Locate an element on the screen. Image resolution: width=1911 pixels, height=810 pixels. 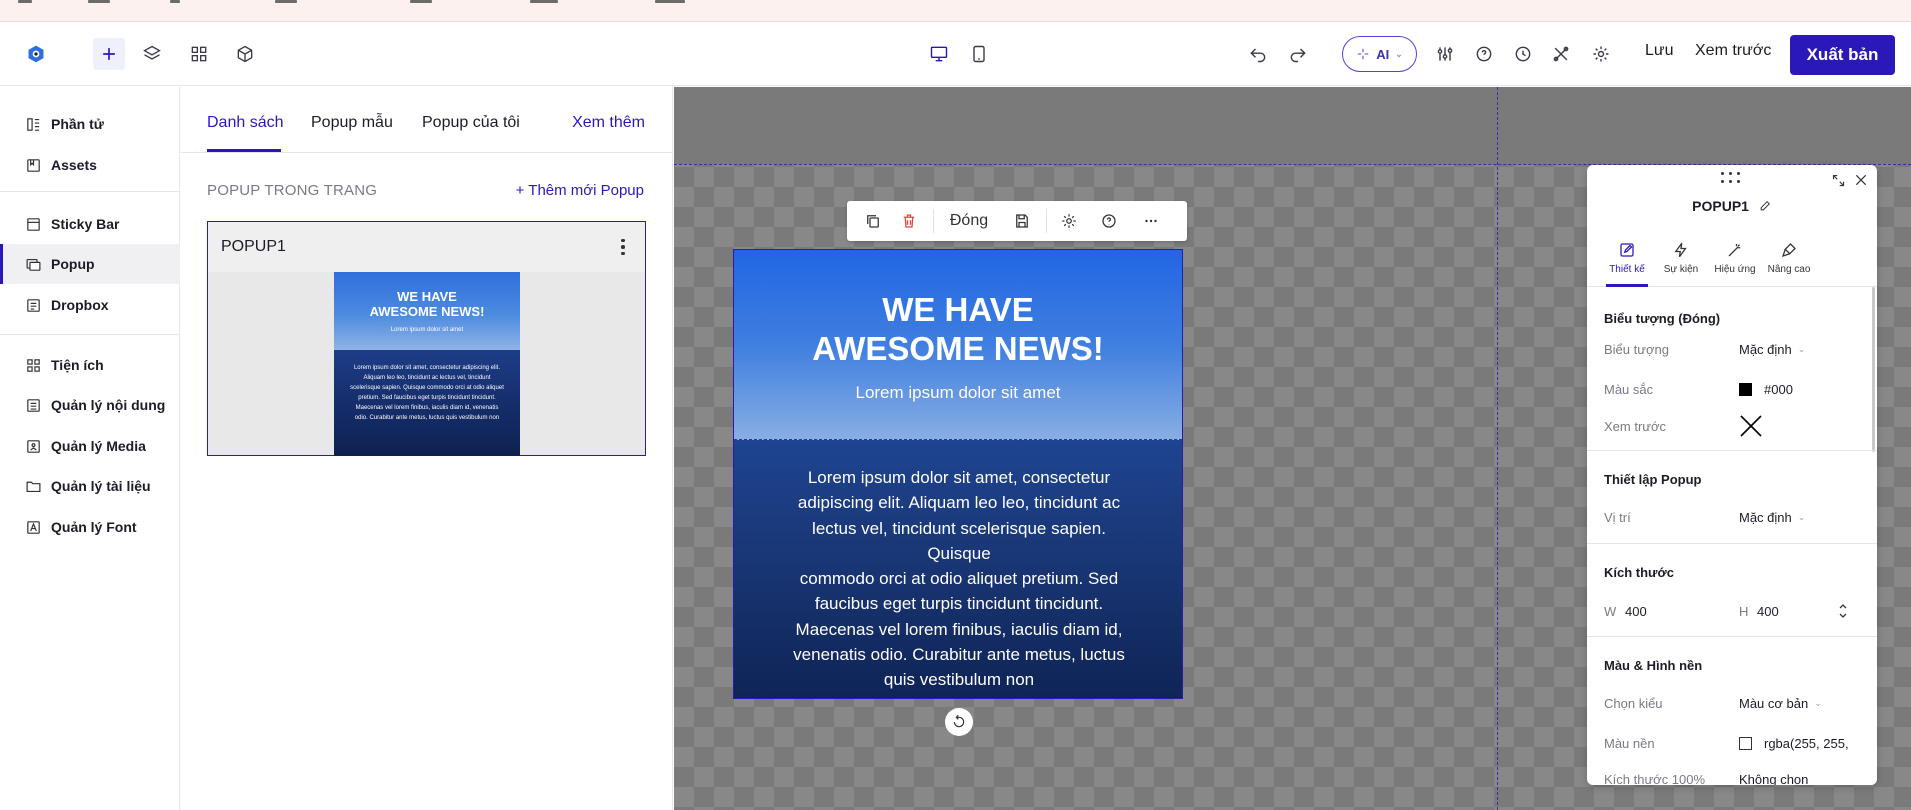
tab-list: Danh sách is located at coordinates (245, 123).